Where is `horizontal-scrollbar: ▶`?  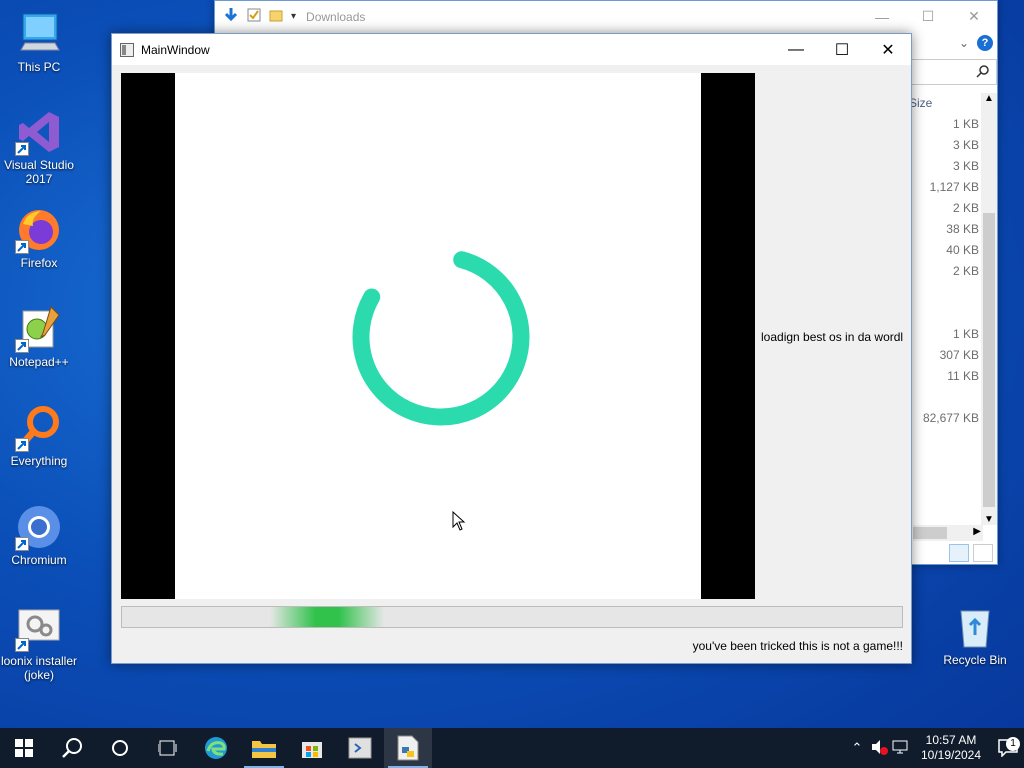
horizontal-scrollbar: ▶ is located at coordinates (948, 533).